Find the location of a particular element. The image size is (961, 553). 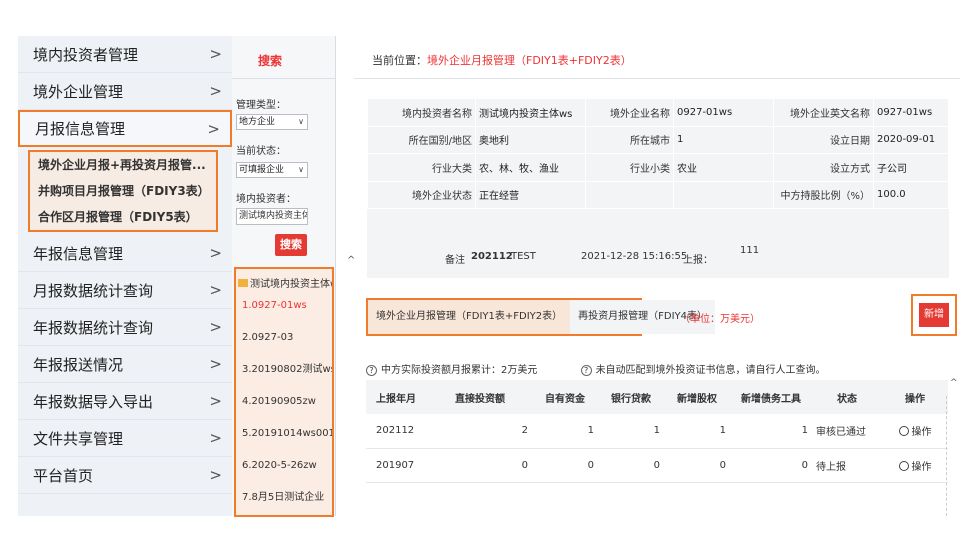

add-button: 新增 is located at coordinates (934, 315).